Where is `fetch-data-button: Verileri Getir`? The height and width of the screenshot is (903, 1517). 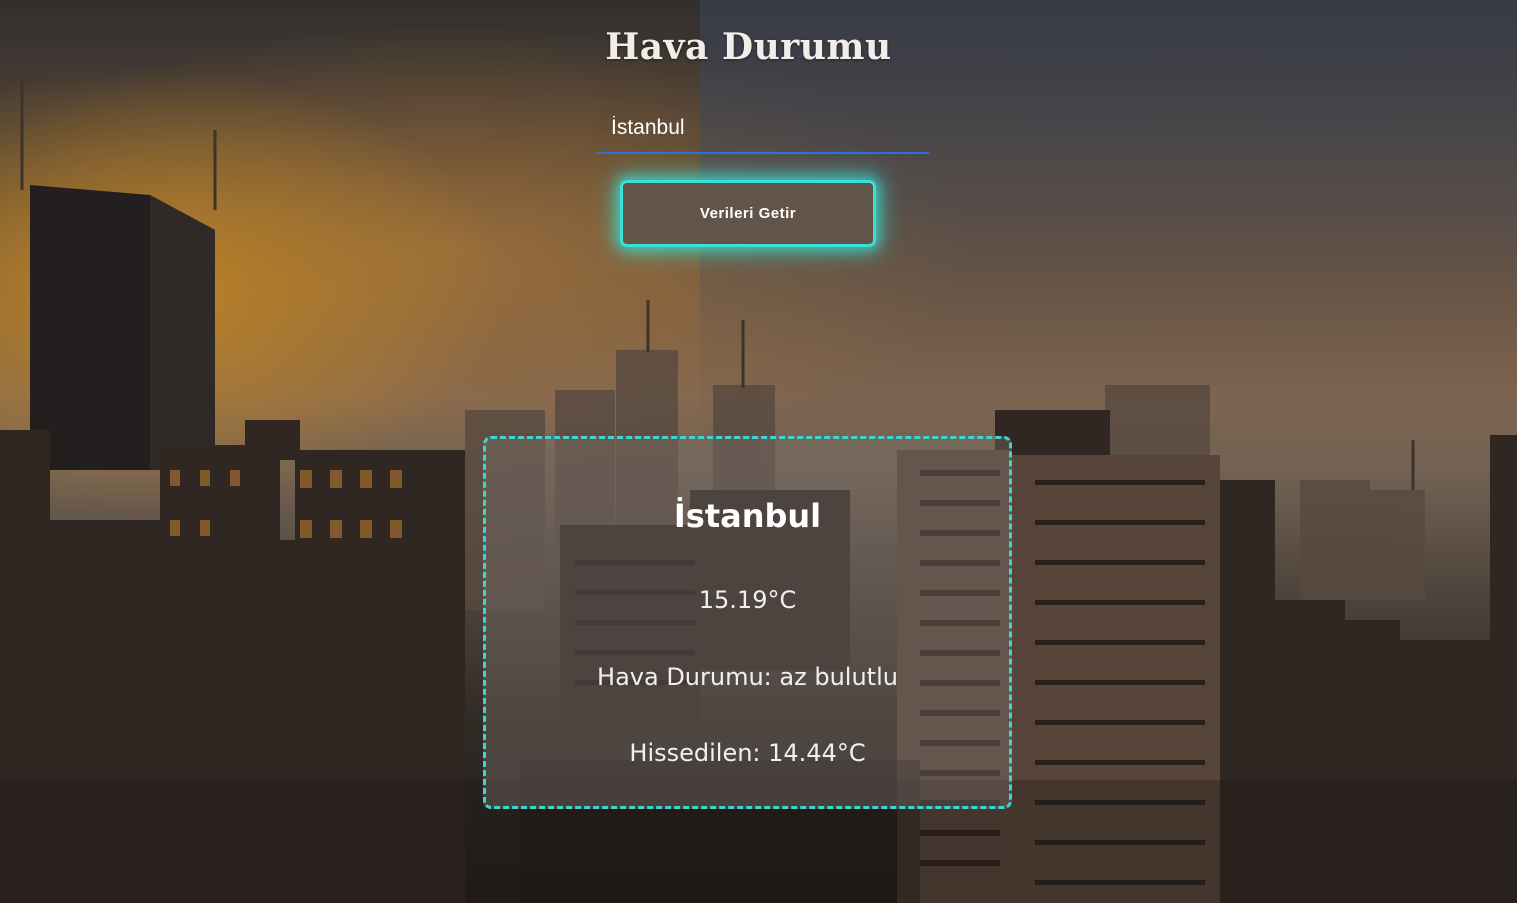
fetch-data-button: Verileri Getir is located at coordinates (748, 213).